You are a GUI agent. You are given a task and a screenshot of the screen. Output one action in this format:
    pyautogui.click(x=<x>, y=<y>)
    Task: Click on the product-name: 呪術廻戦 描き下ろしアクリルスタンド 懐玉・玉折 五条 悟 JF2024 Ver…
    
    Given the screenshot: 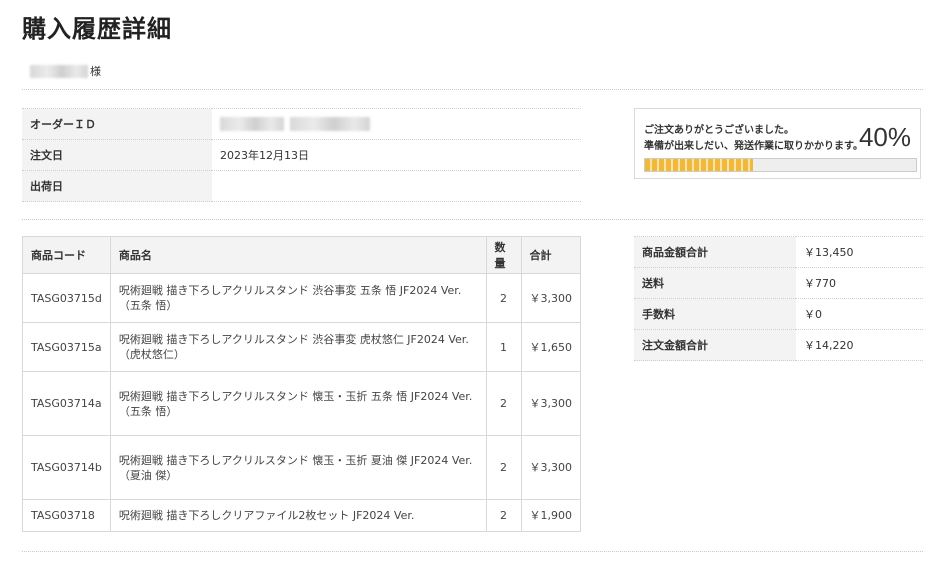 What is the action you would take?
    pyautogui.click(x=298, y=403)
    